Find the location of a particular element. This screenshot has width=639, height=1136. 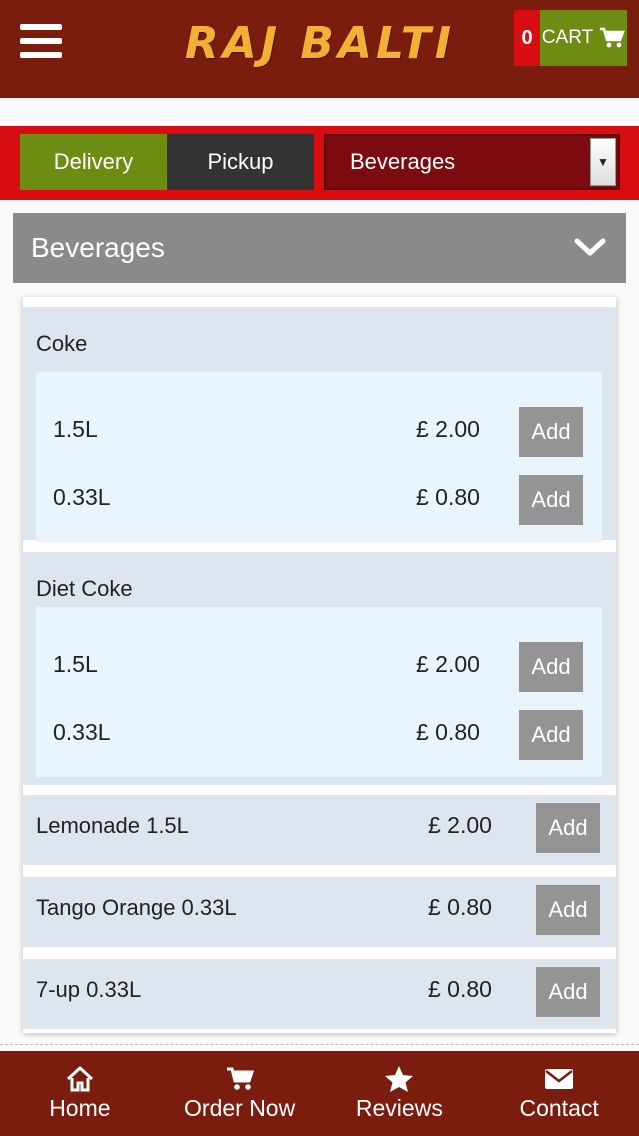

nav-order-now-label: Order Now is located at coordinates (240, 1108).